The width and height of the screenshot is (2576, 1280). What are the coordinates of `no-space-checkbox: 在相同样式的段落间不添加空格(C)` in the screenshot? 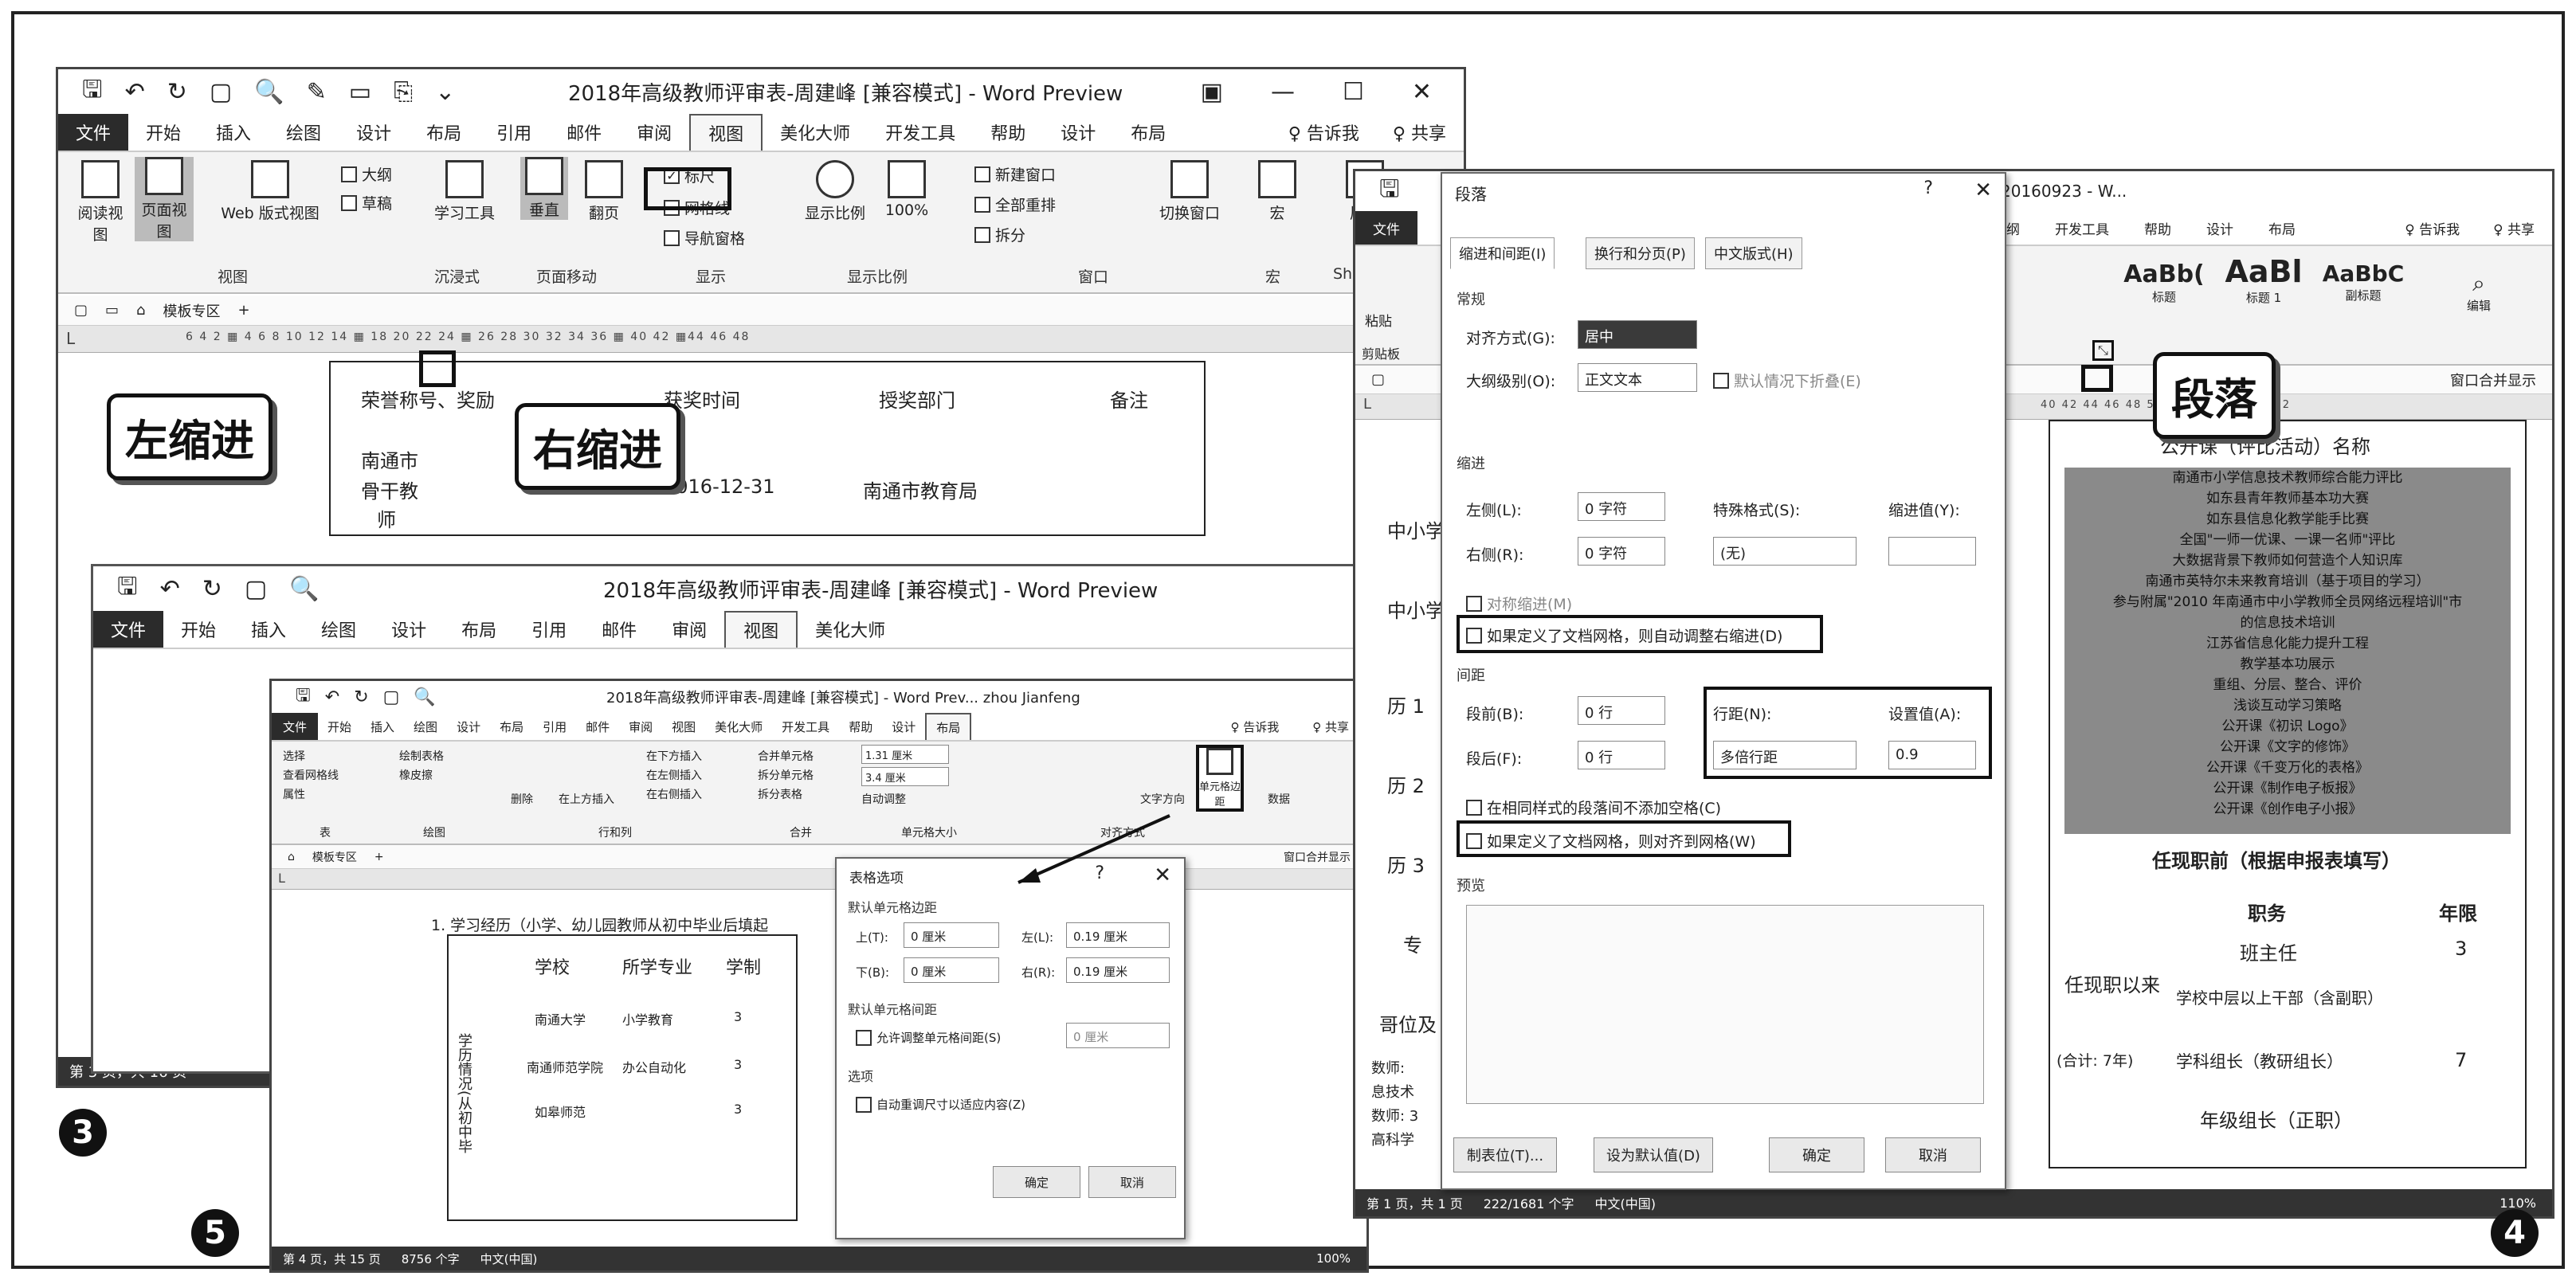 It's located at (1594, 807).